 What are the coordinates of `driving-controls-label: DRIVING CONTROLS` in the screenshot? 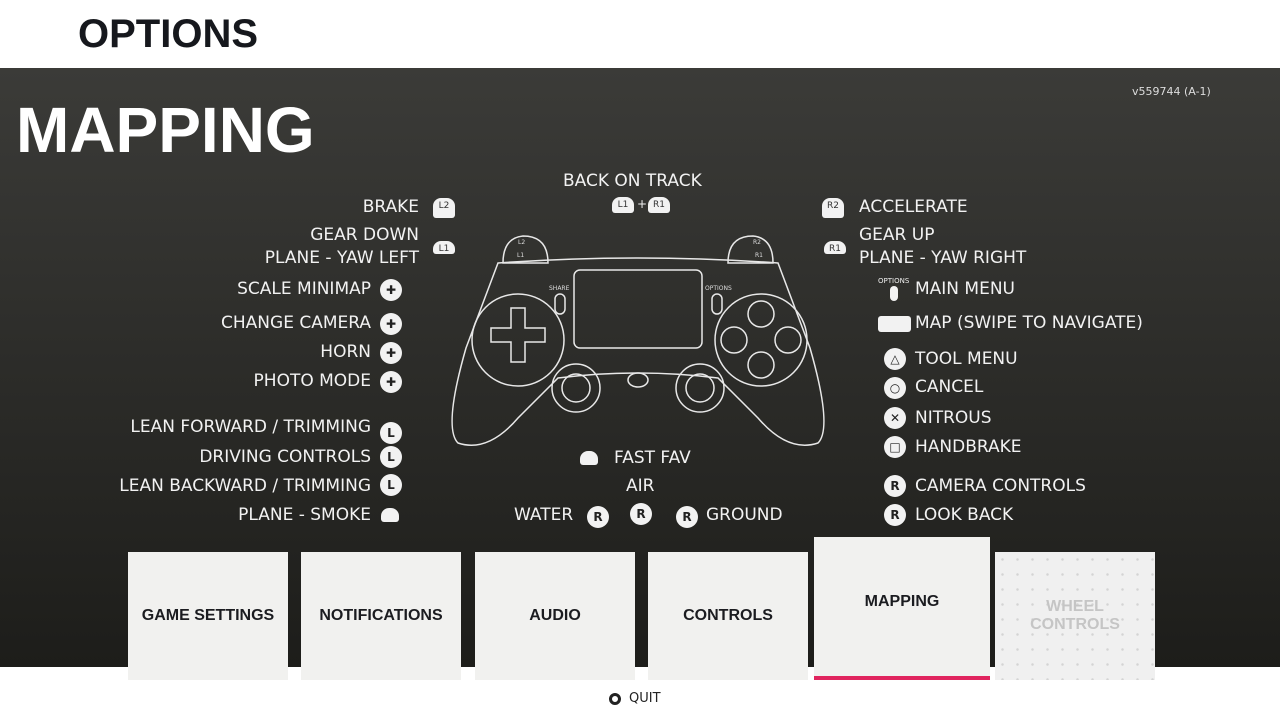 It's located at (285, 457).